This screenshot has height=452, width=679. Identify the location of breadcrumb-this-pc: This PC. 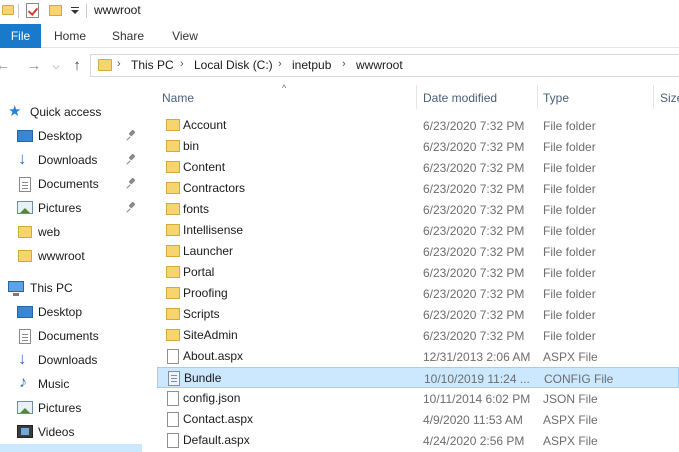
(152, 65).